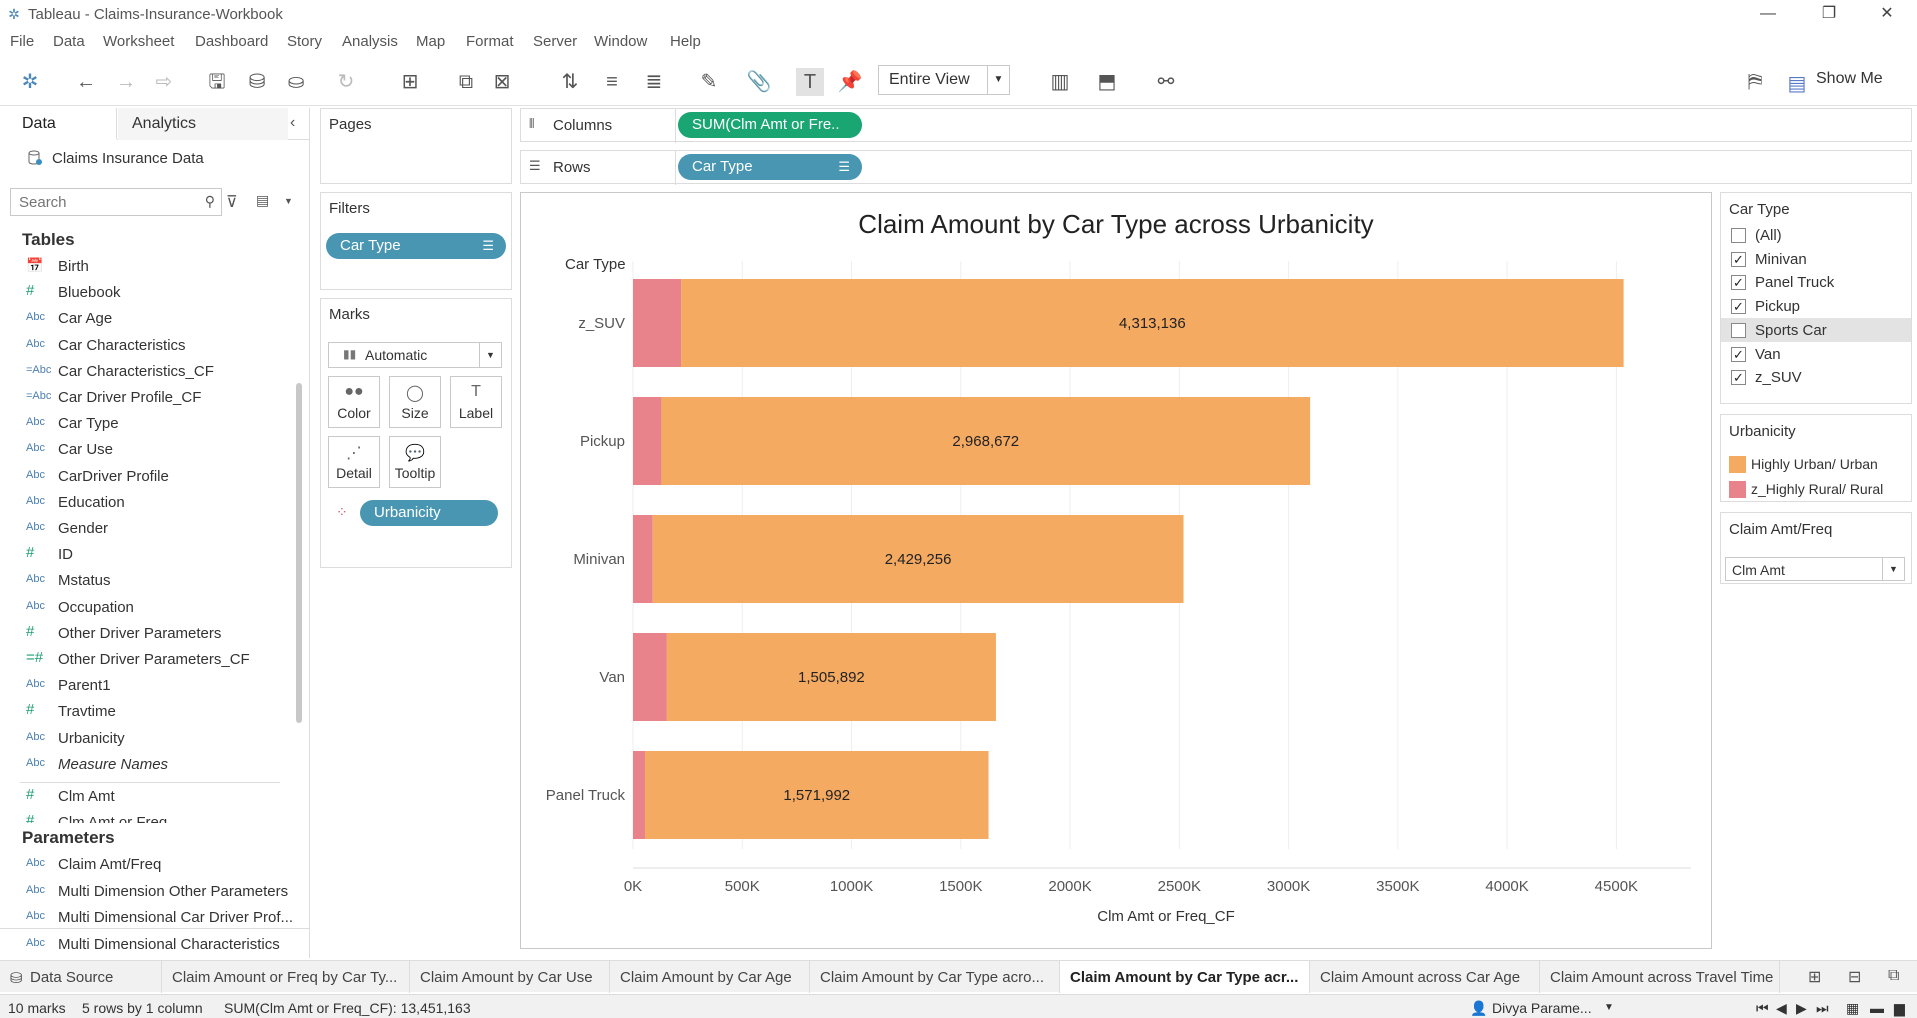  Describe the element at coordinates (1816, 354) in the screenshot. I see `filter-option-van: ✓ Van` at that location.